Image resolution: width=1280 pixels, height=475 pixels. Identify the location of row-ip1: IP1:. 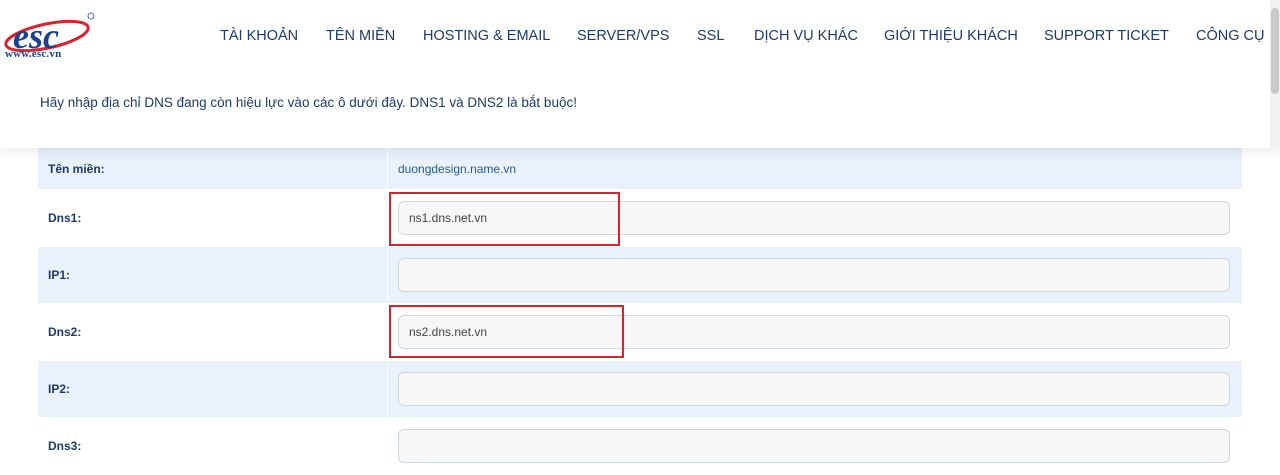
(640, 275).